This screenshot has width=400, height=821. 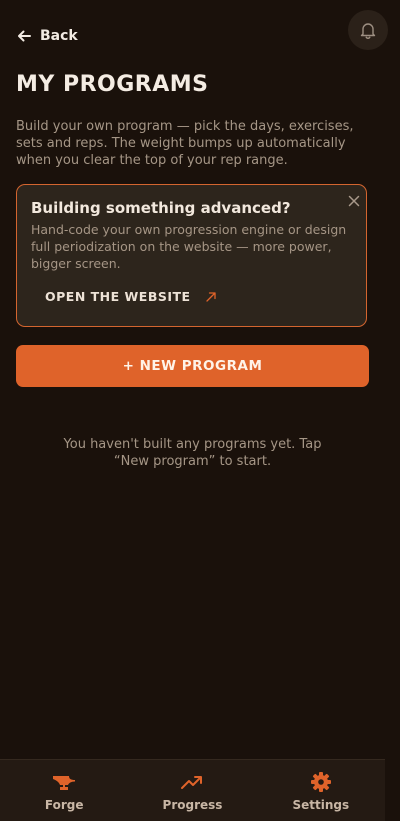 I want to click on trend-up-icon, so click(x=192, y=782).